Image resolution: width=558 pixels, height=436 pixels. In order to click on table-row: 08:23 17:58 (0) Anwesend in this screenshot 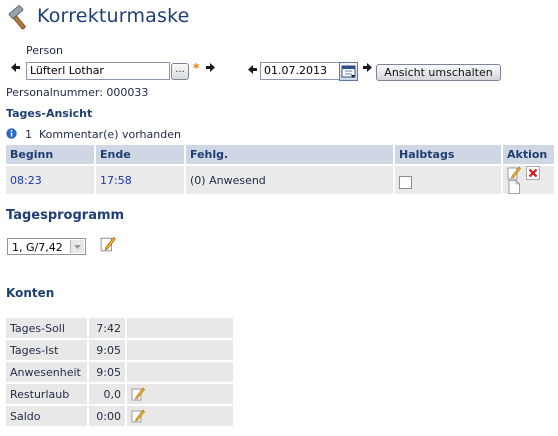, I will do `click(280, 179)`.